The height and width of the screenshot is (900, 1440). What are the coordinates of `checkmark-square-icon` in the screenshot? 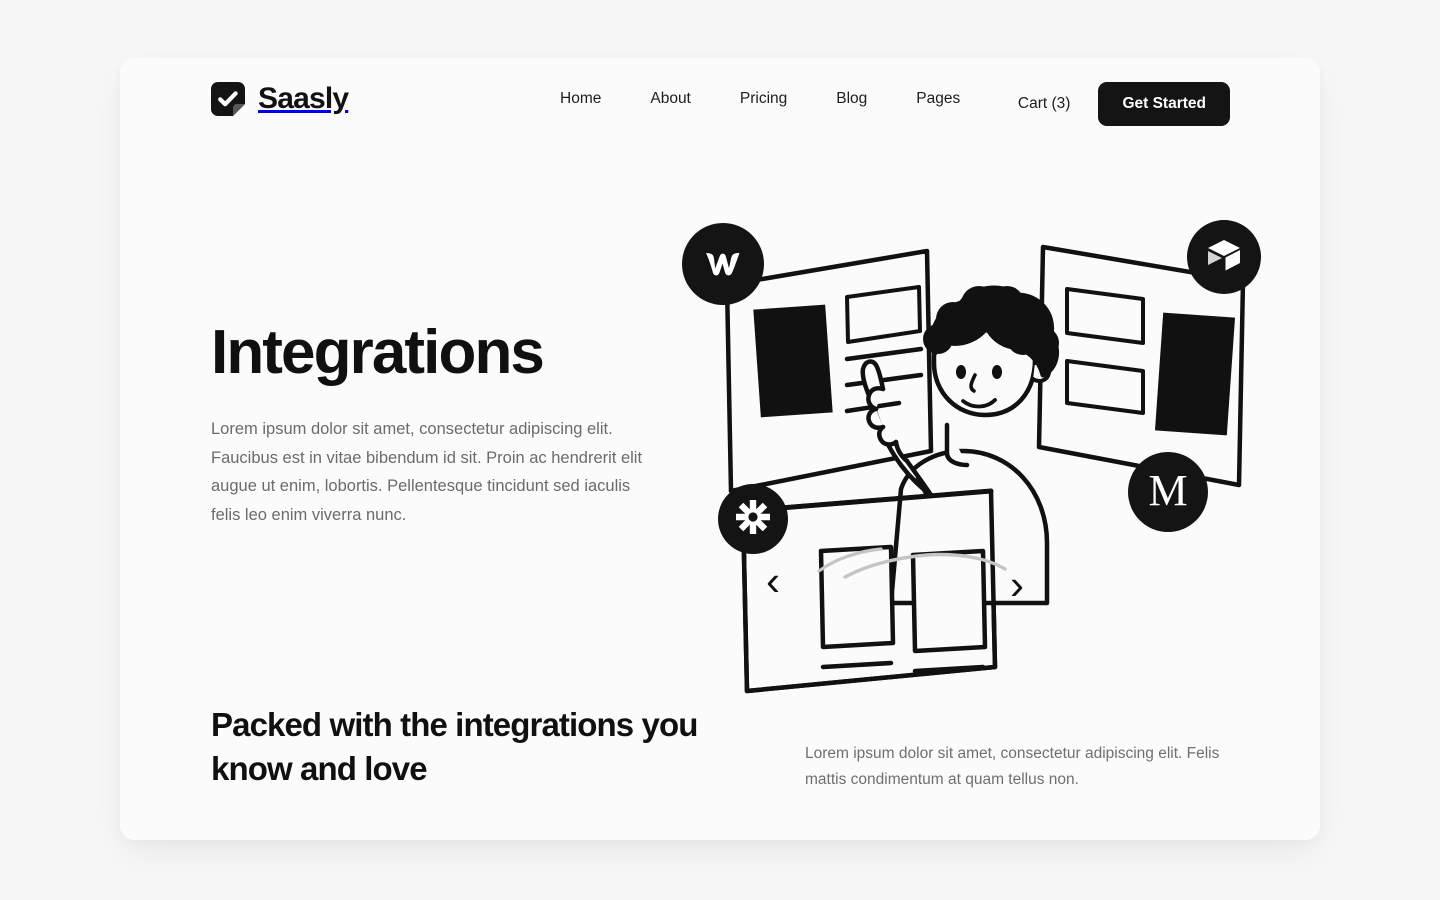 It's located at (228, 99).